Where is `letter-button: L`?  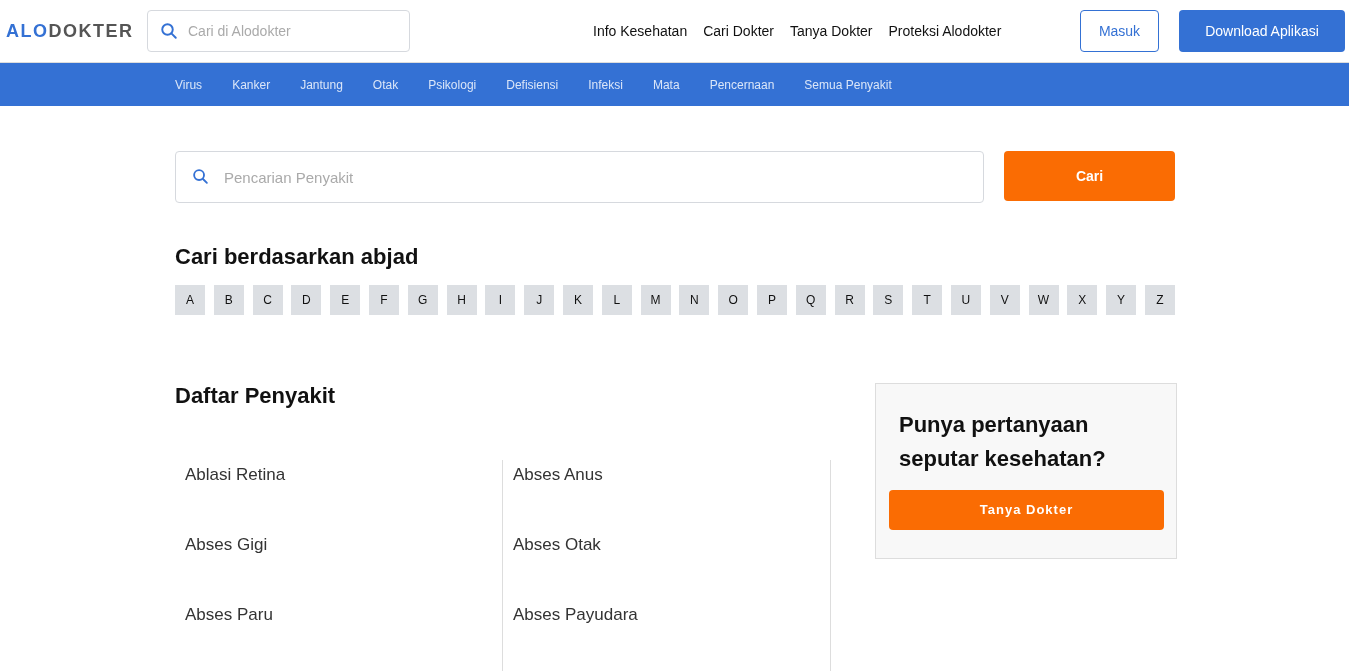 letter-button: L is located at coordinates (616, 300).